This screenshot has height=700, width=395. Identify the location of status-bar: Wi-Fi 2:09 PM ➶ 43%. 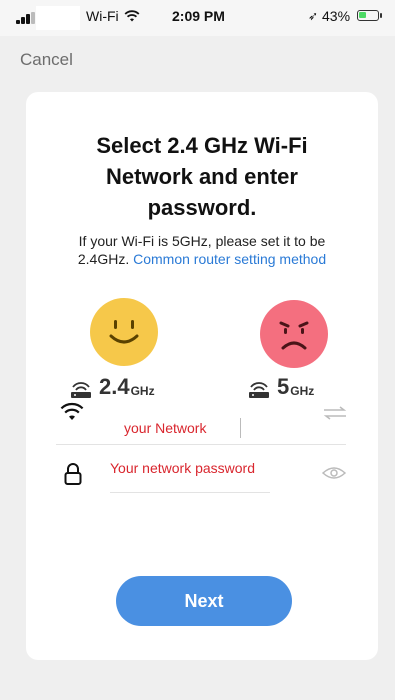
(197, 18).